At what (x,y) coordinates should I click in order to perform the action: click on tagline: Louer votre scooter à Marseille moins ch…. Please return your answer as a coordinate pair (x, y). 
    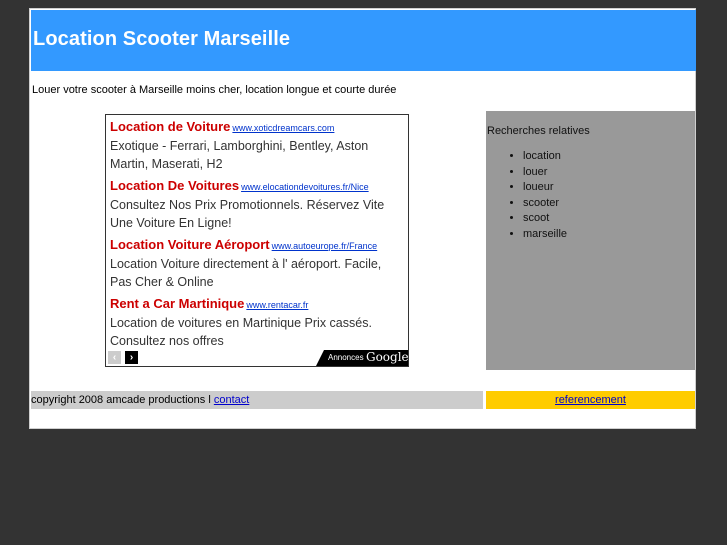
    Looking at the image, I should click on (214, 90).